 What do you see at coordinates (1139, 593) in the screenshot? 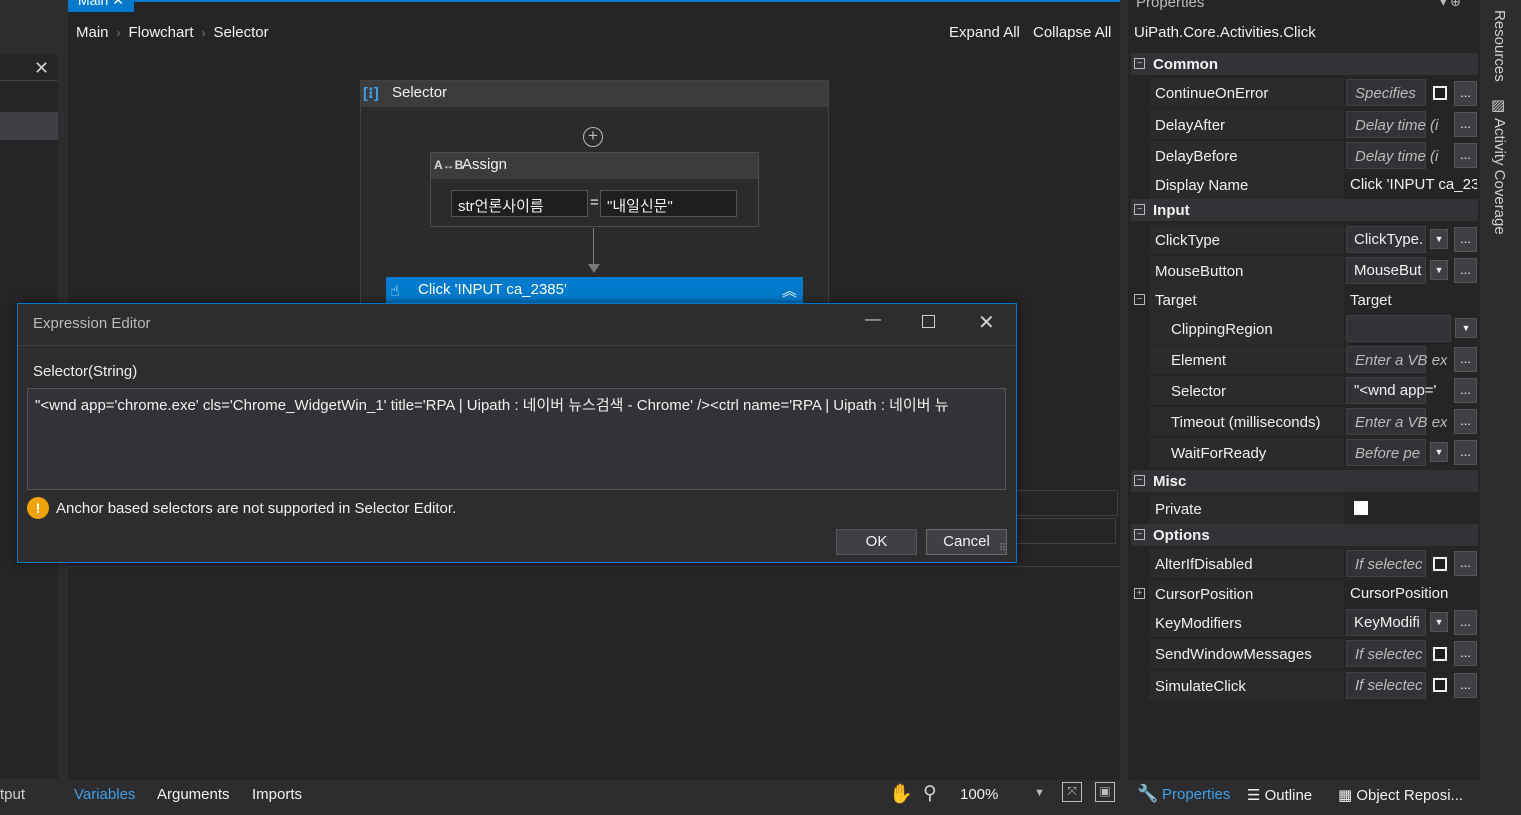
I see `expand-icon: +` at bounding box center [1139, 593].